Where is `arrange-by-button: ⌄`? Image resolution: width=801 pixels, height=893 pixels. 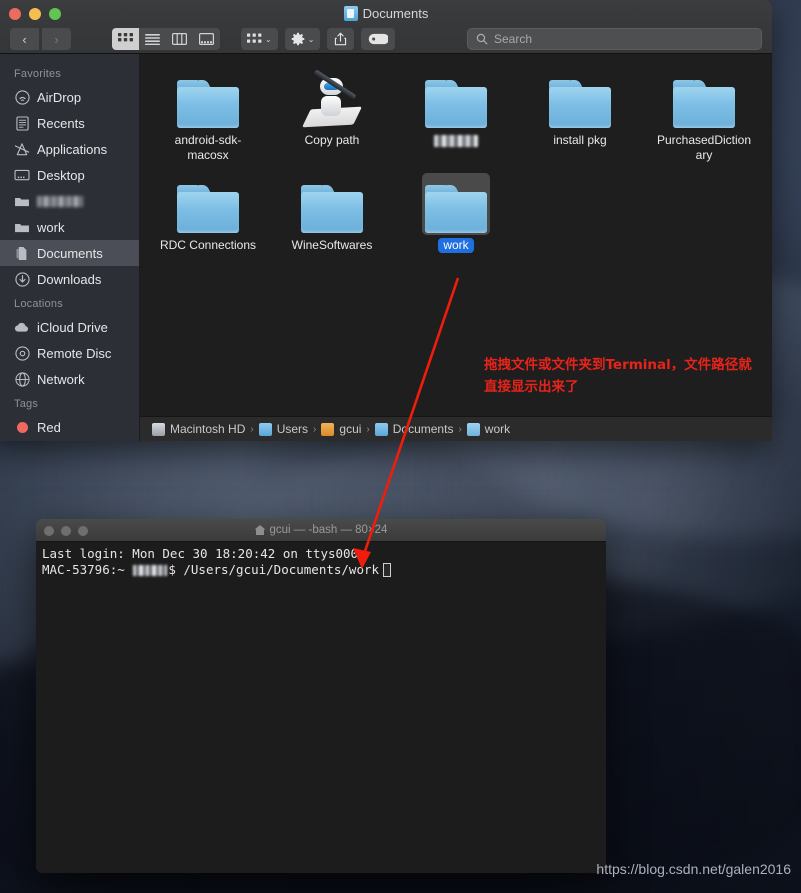 arrange-by-button: ⌄ is located at coordinates (259, 39).